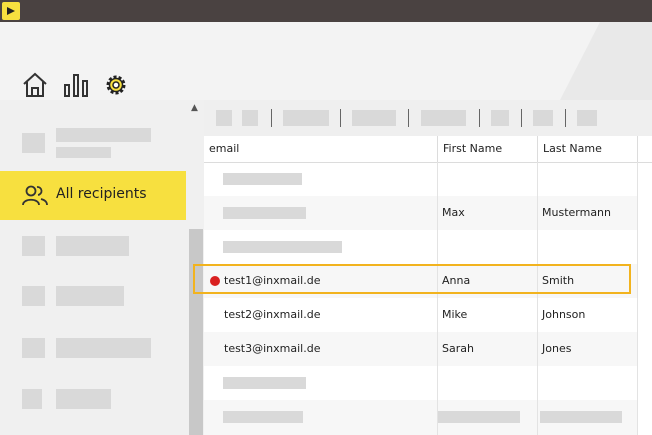 The height and width of the screenshot is (435, 652). I want to click on header-background, so click(606, 61).